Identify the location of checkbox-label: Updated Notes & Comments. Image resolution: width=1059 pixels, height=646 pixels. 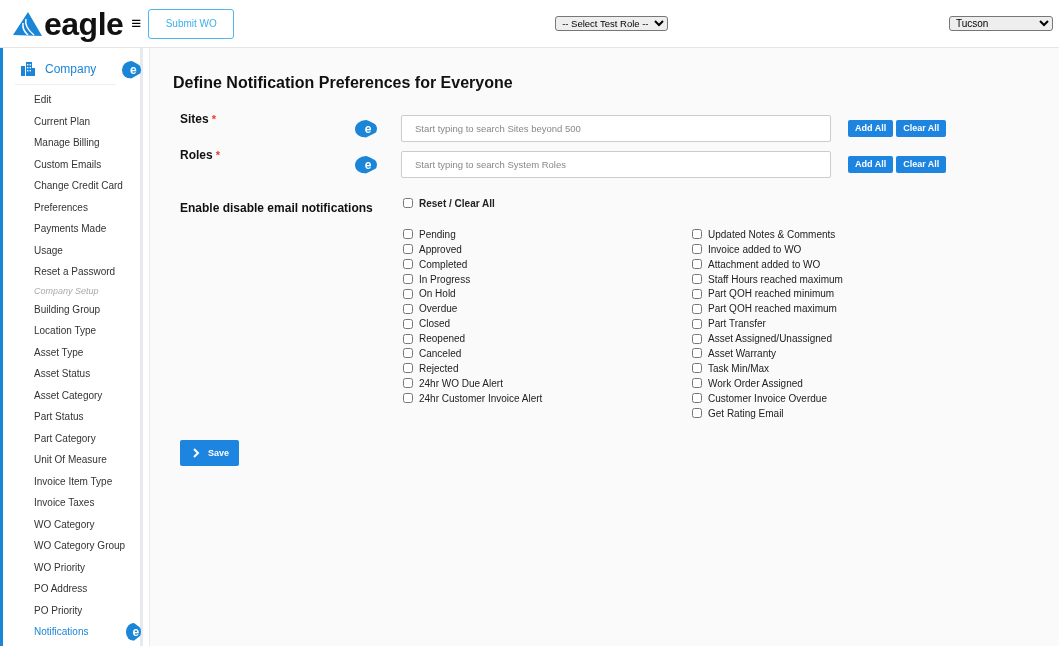
(772, 234).